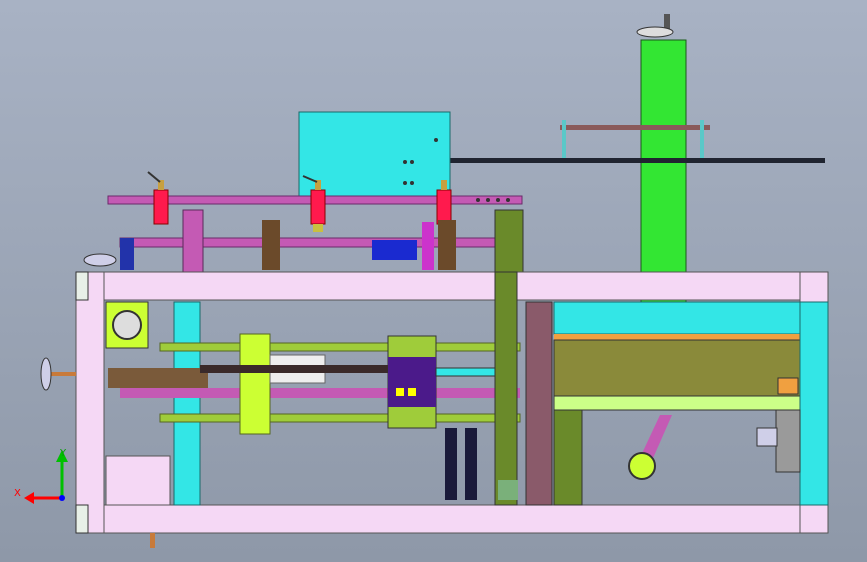 The height and width of the screenshot is (562, 867). Describe the element at coordinates (539, 403) in the screenshot. I see `vertical-brown-strip` at that location.